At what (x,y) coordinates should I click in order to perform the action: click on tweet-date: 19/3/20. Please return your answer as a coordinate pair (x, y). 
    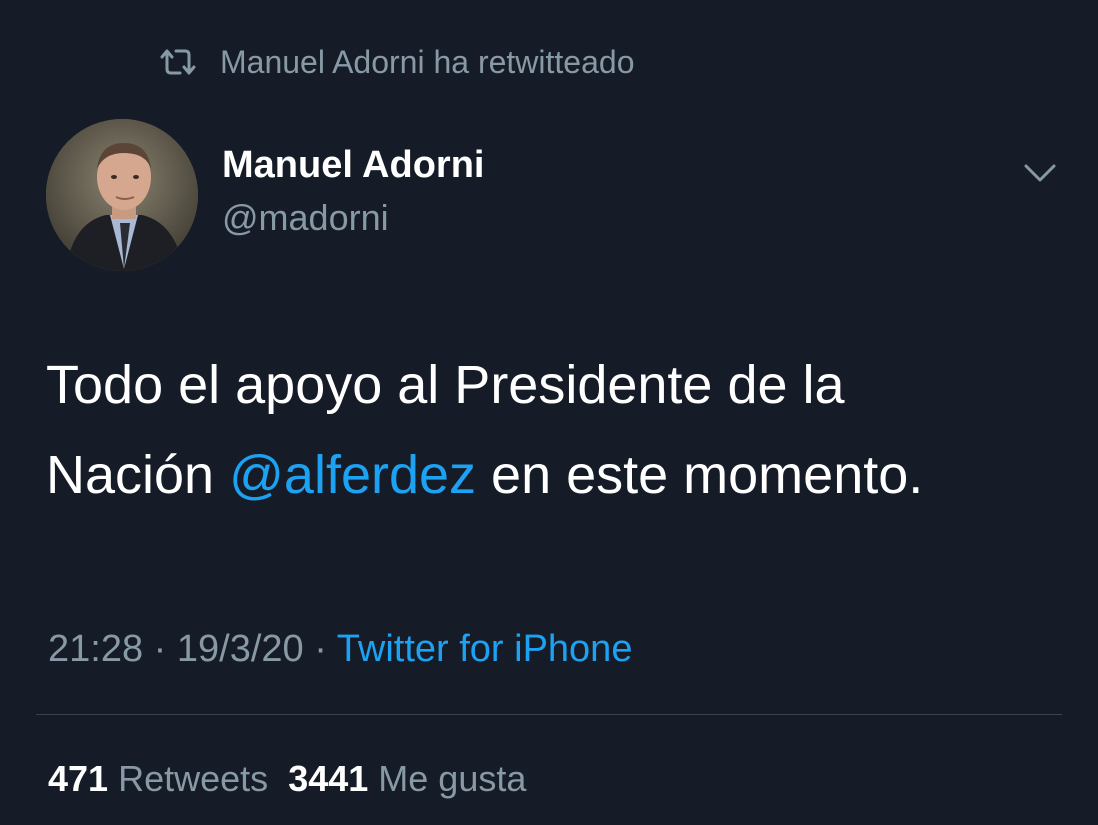
    Looking at the image, I should click on (240, 649).